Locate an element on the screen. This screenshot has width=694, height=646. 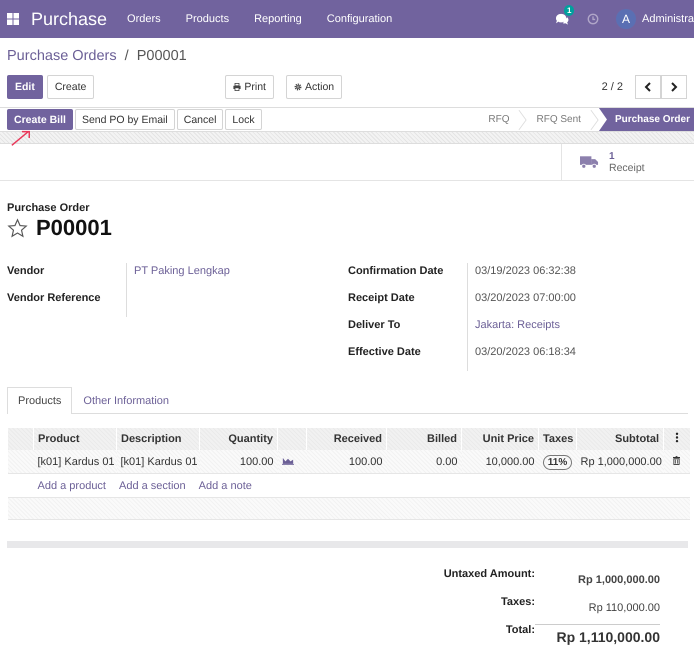
field-label: Deliver To is located at coordinates (375, 325).